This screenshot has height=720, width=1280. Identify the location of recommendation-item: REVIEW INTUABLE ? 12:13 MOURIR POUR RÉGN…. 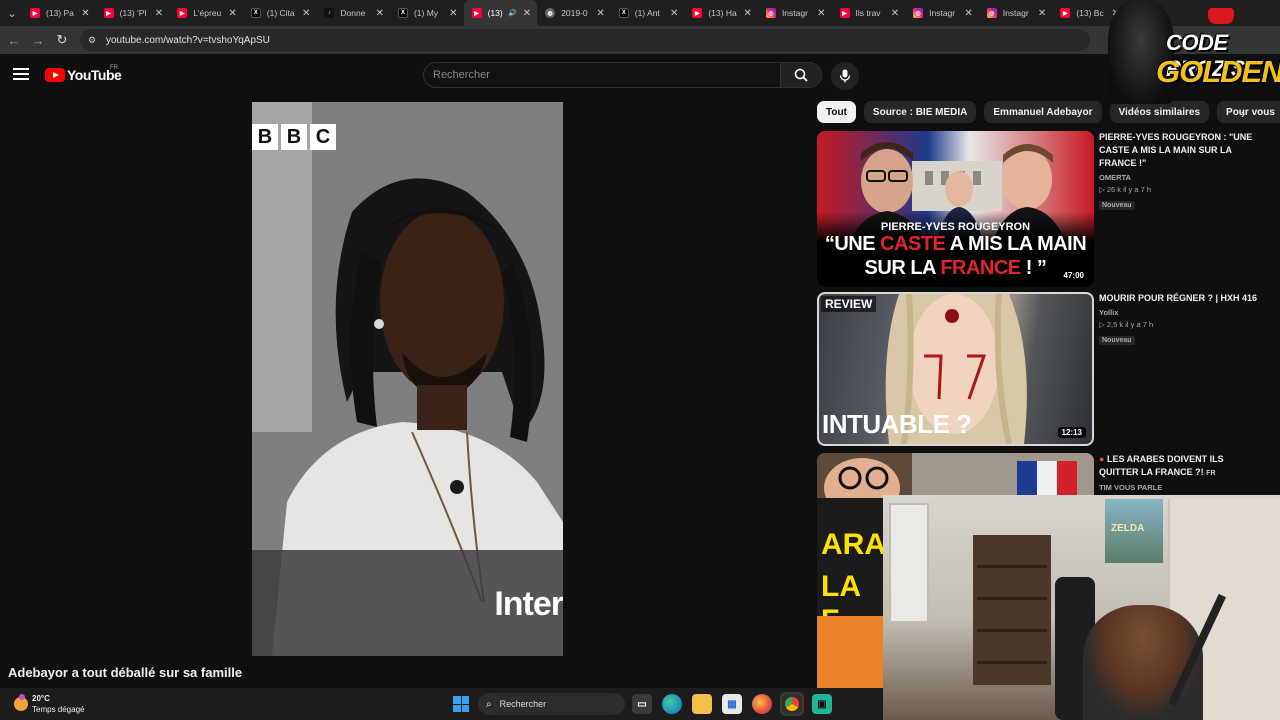
(1037, 369).